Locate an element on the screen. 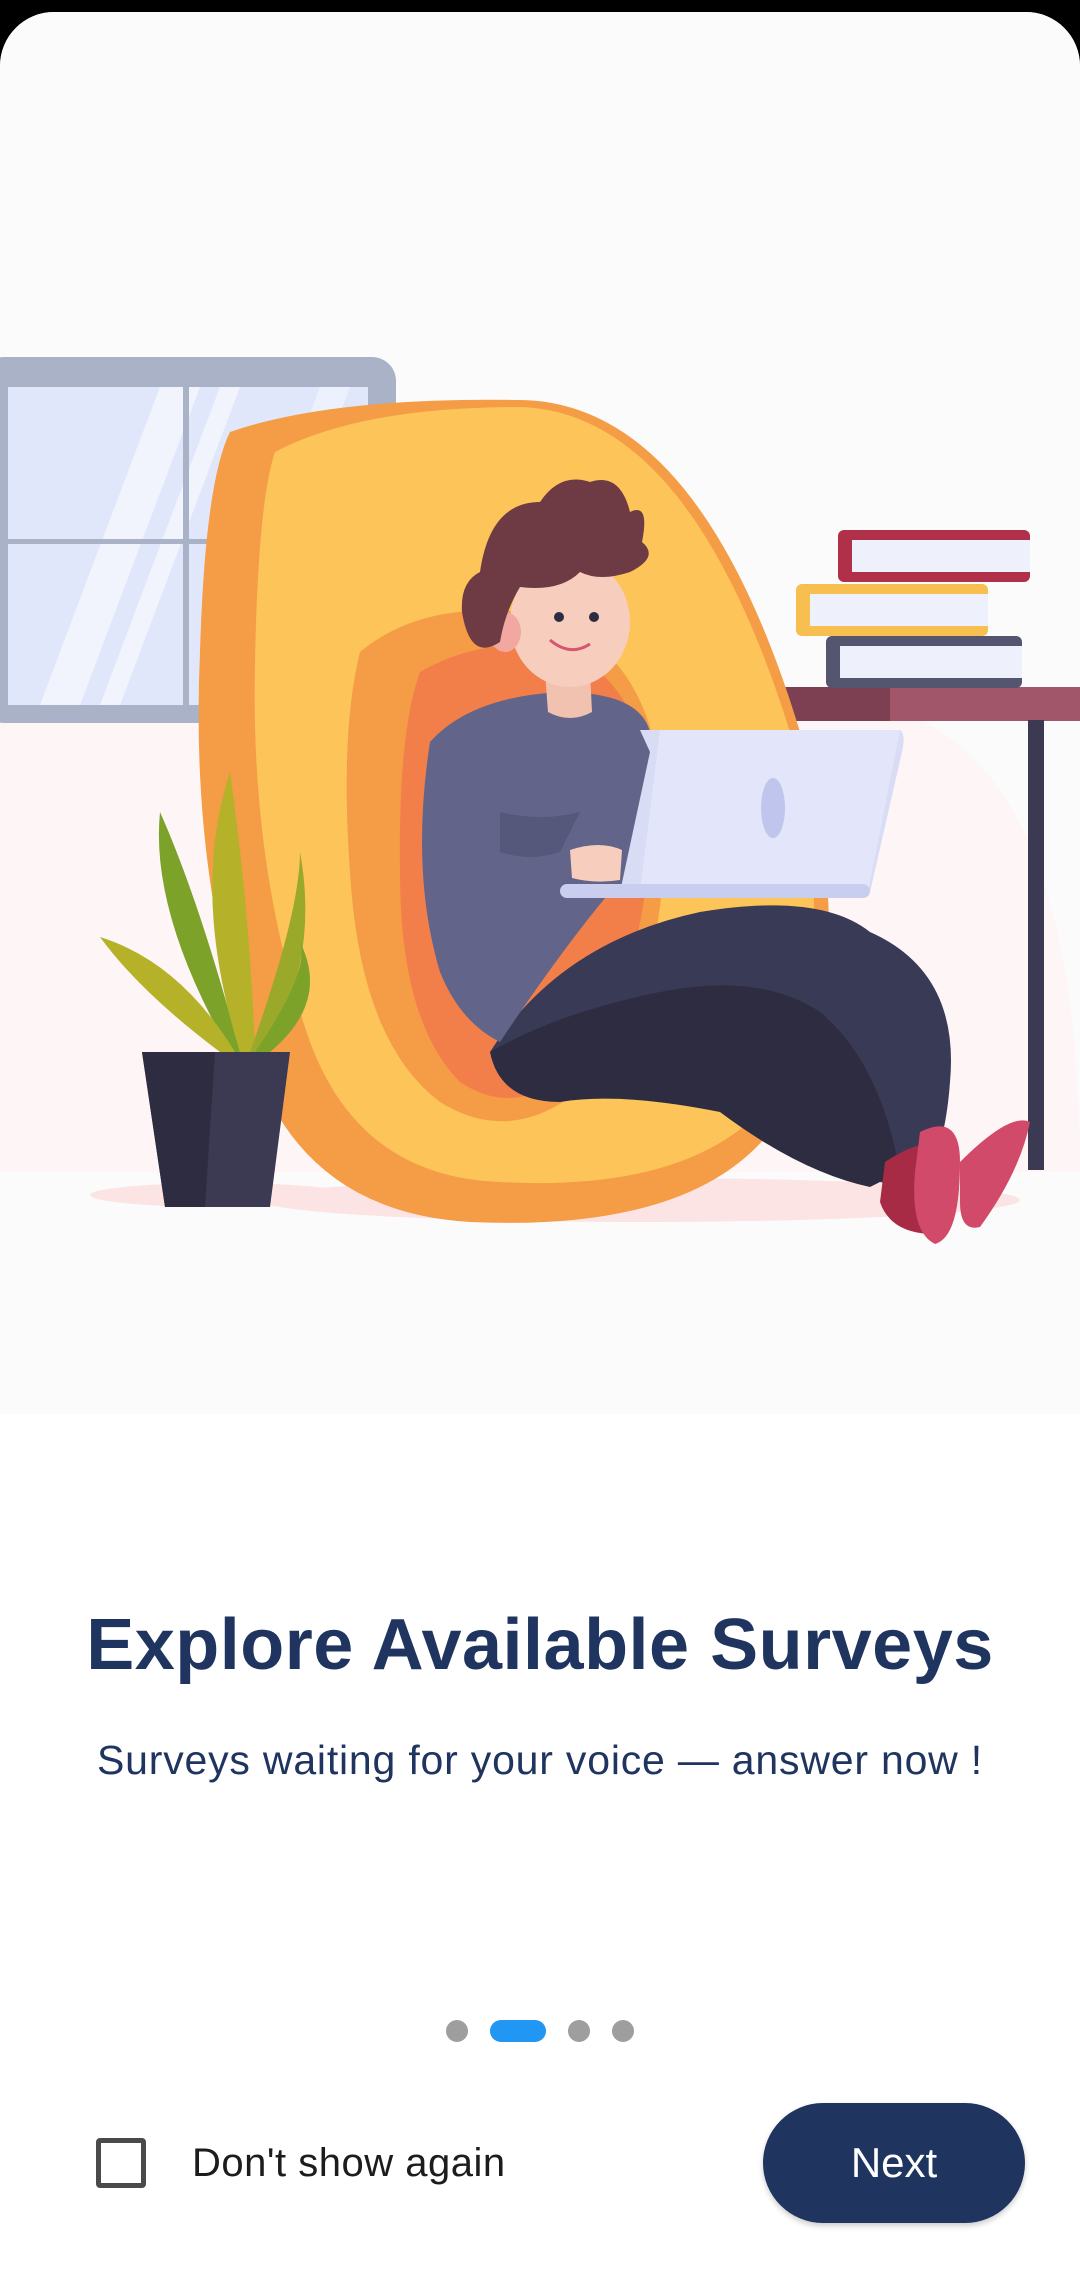 This screenshot has width=1080, height=2274. page-indicator is located at coordinates (540, 2031).